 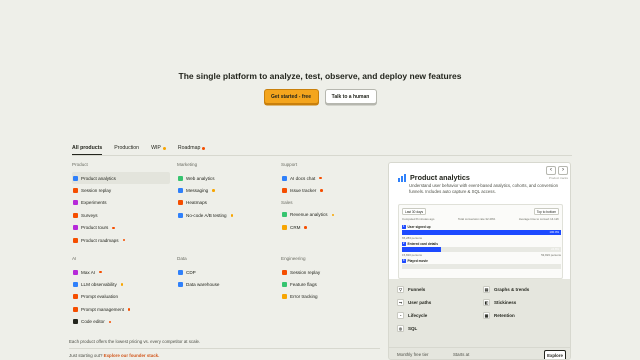 I want to click on retention-icon: ▦, so click(x=486, y=315).